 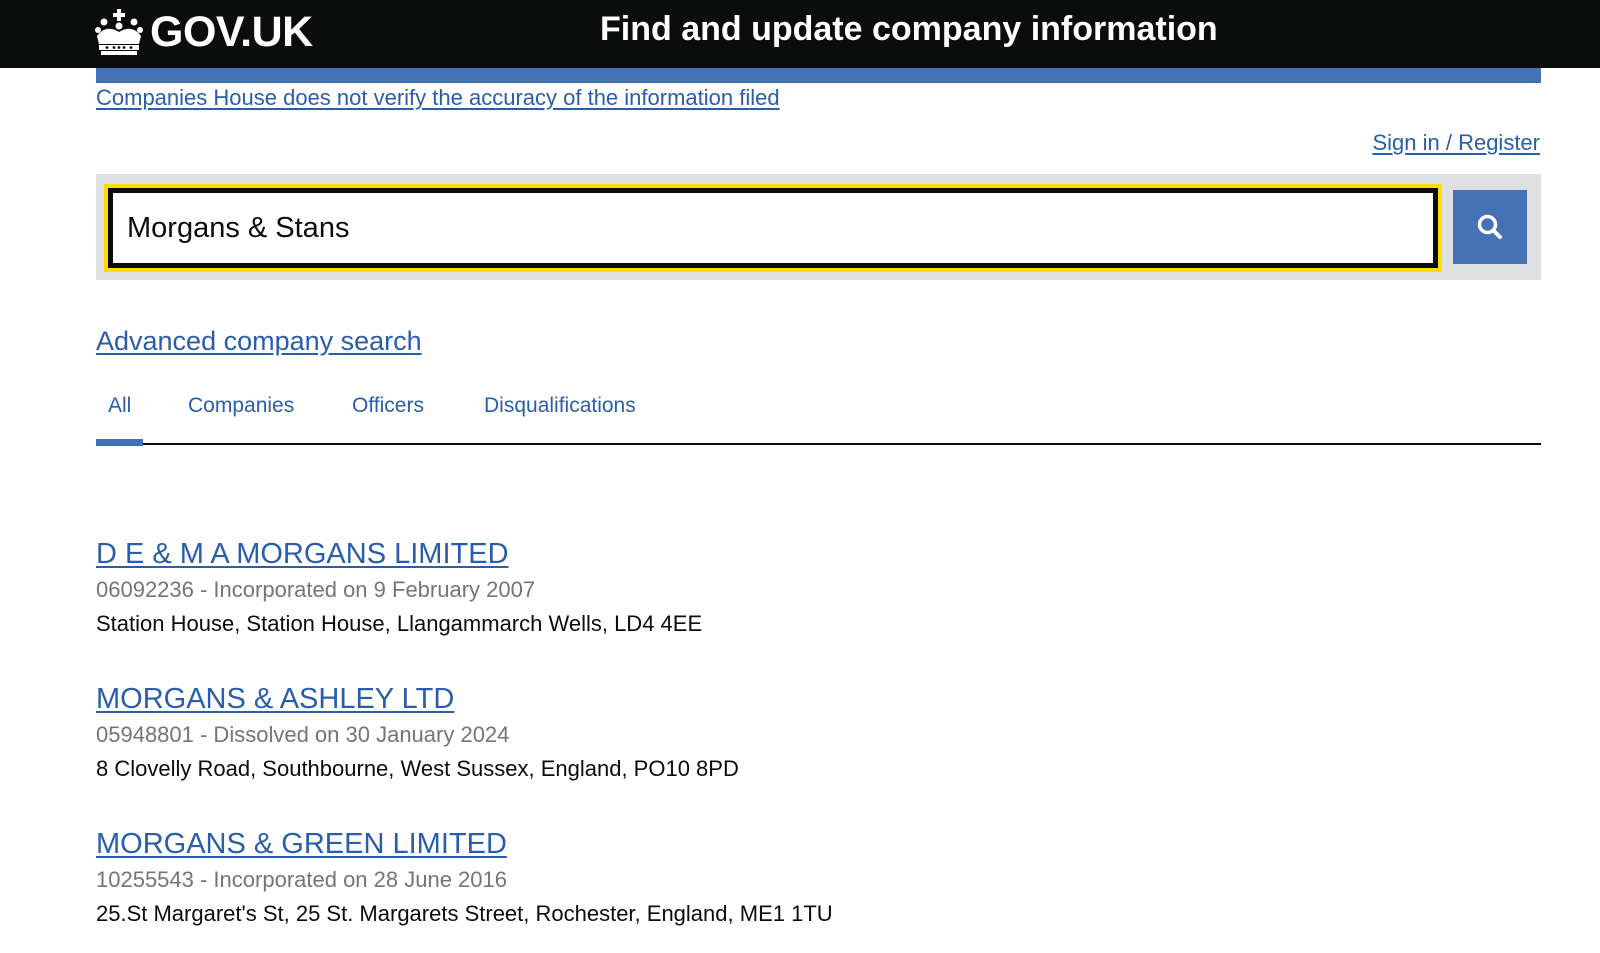 I want to click on crown-icon, so click(x=119, y=32).